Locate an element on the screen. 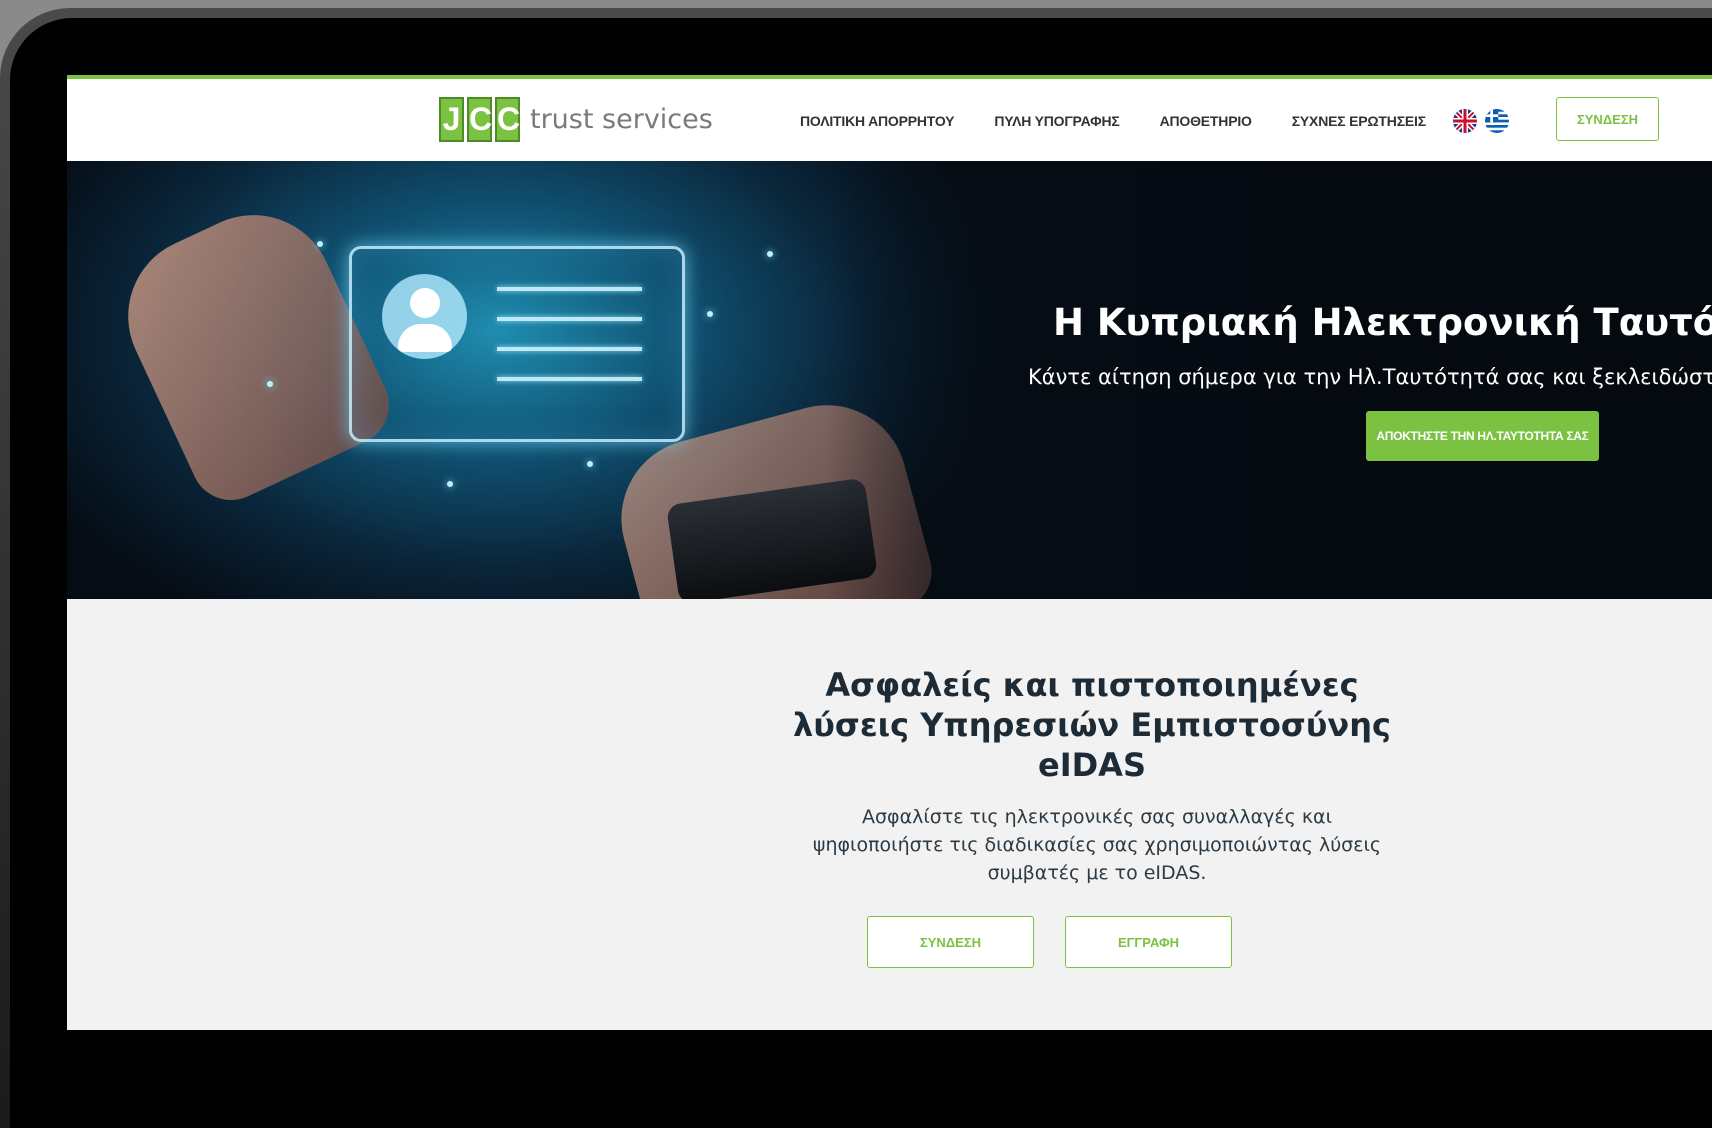 The width and height of the screenshot is (1712, 1128). logo-letter-c2: C is located at coordinates (507, 119).